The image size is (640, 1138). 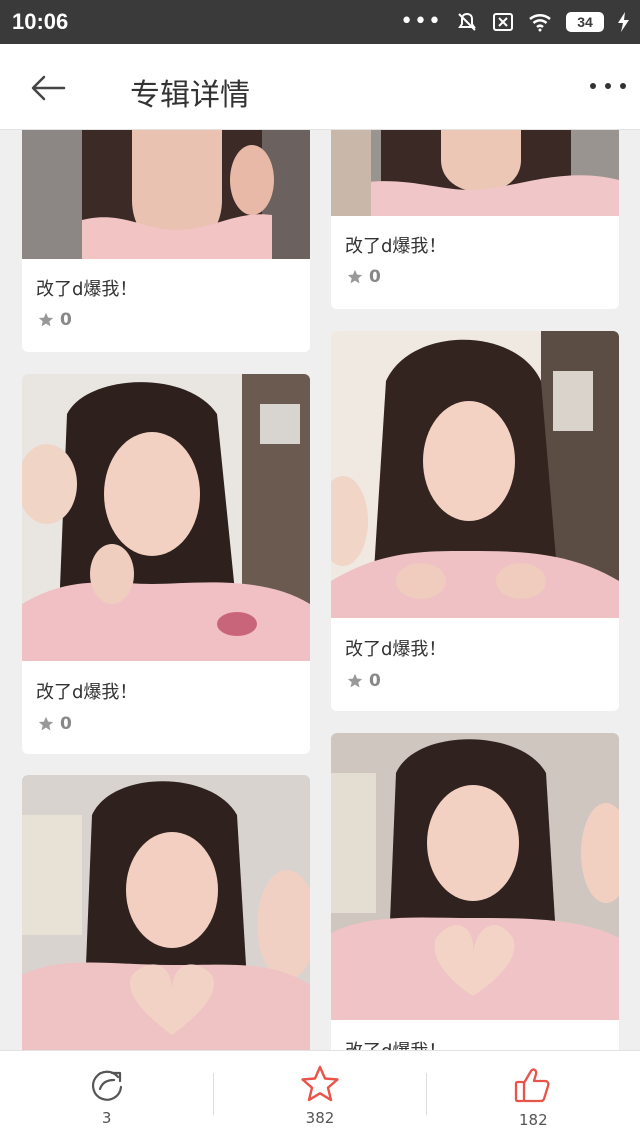 What do you see at coordinates (214, 1094) in the screenshot?
I see `divider` at bounding box center [214, 1094].